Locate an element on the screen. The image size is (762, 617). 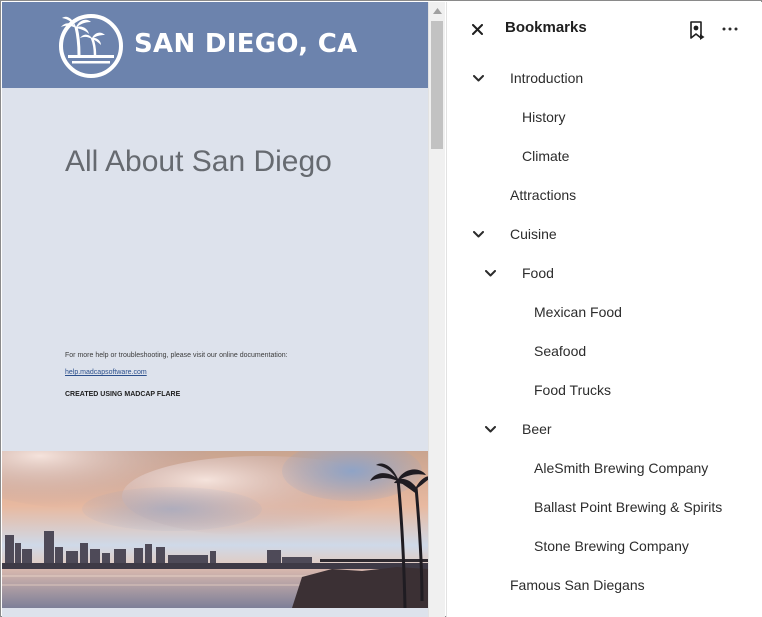
created-using-text: CREATED USING MADCAP FLARE is located at coordinates (123, 394).